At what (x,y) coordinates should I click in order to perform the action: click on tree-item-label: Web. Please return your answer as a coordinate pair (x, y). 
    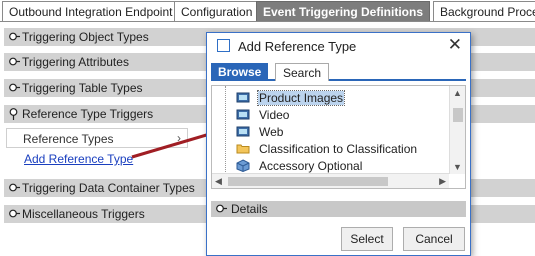
    Looking at the image, I should click on (271, 132).